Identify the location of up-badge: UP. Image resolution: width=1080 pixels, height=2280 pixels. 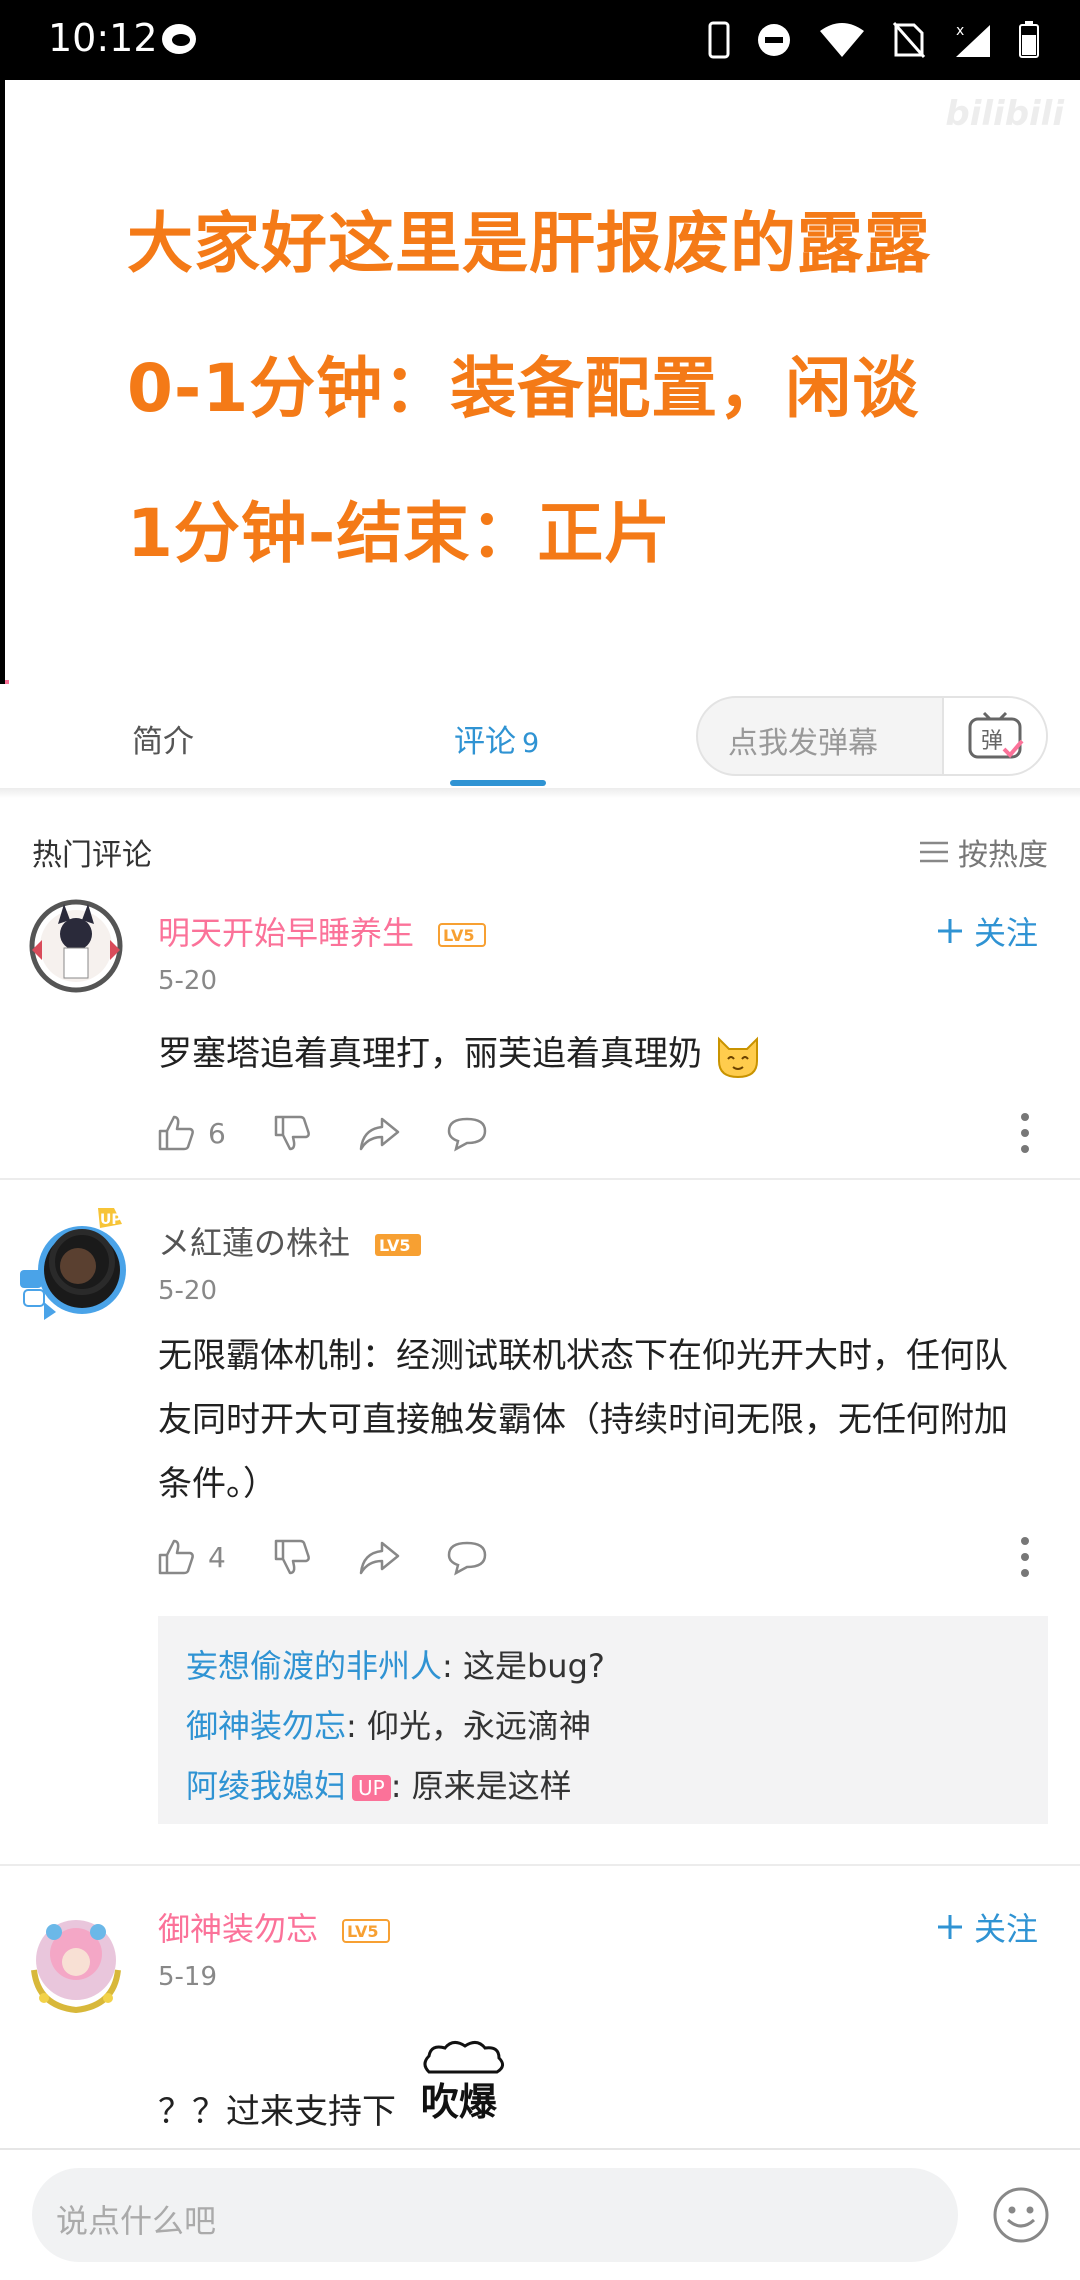
(371, 1788).